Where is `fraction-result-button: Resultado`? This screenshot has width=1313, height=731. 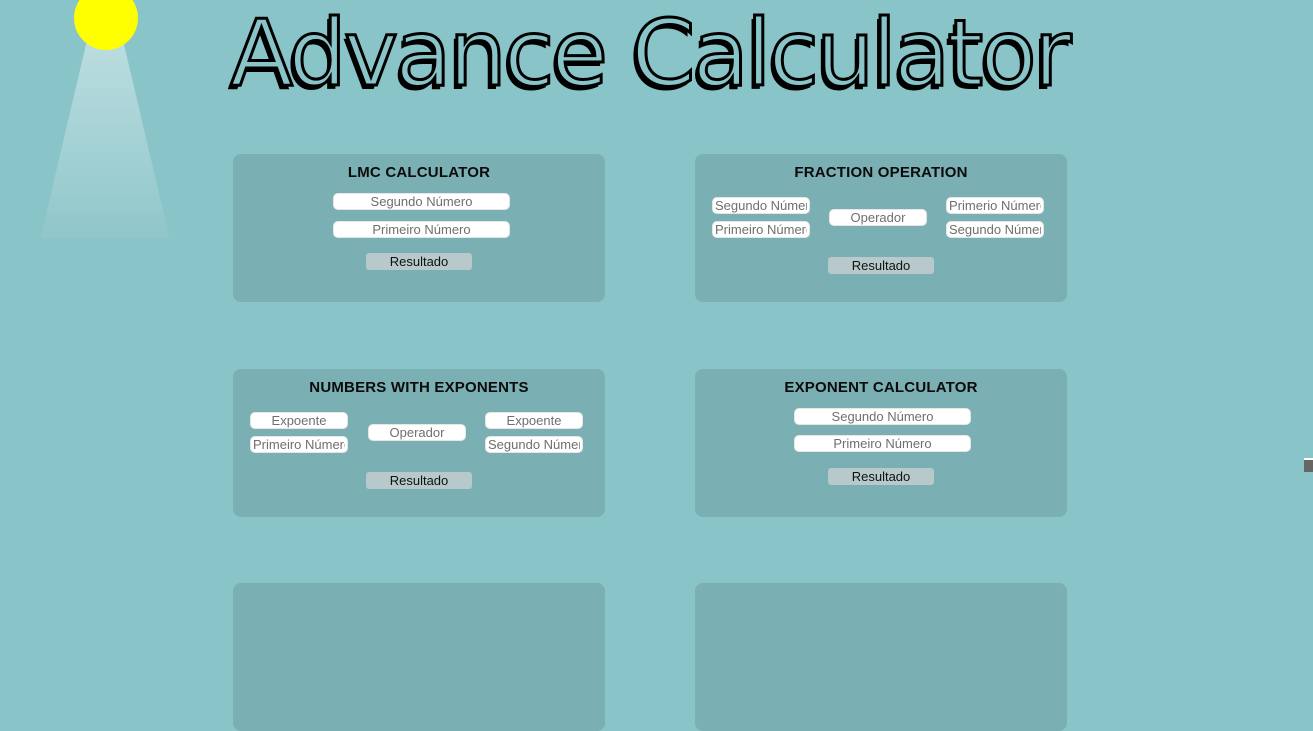
fraction-result-button: Resultado is located at coordinates (881, 265).